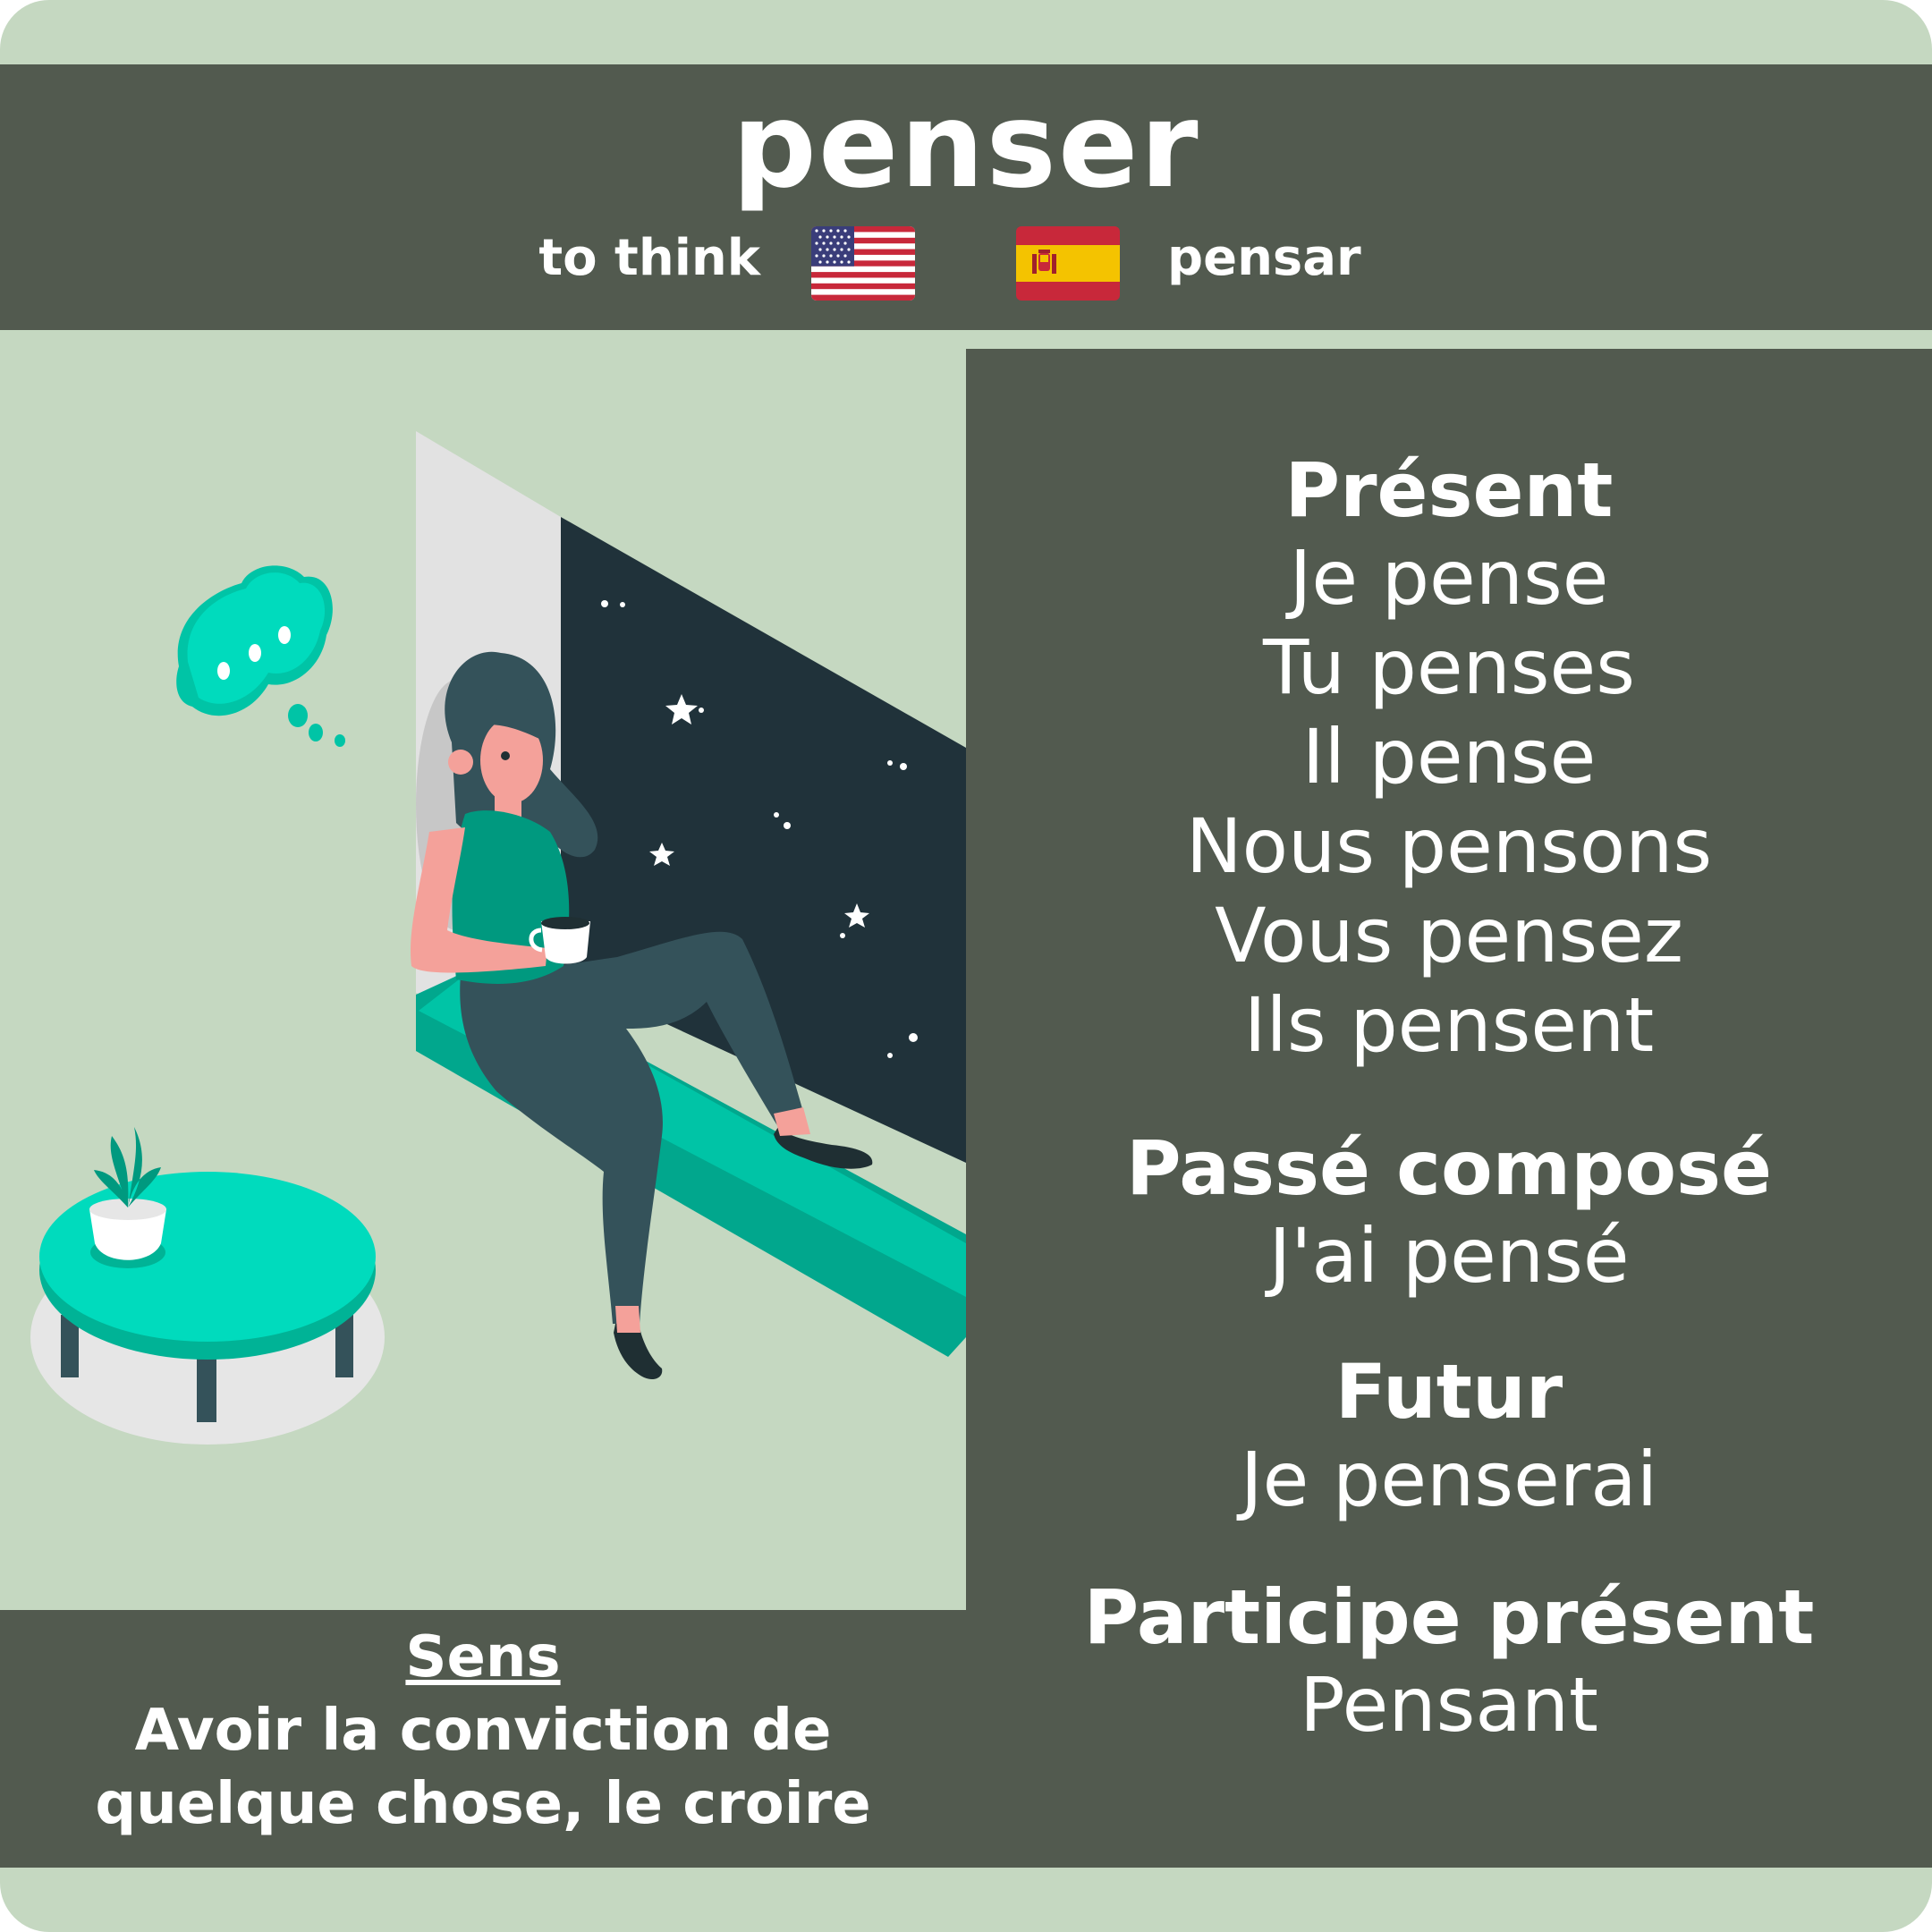 This screenshot has height=1932, width=1932. I want to click on english-translation: to think, so click(649, 258).